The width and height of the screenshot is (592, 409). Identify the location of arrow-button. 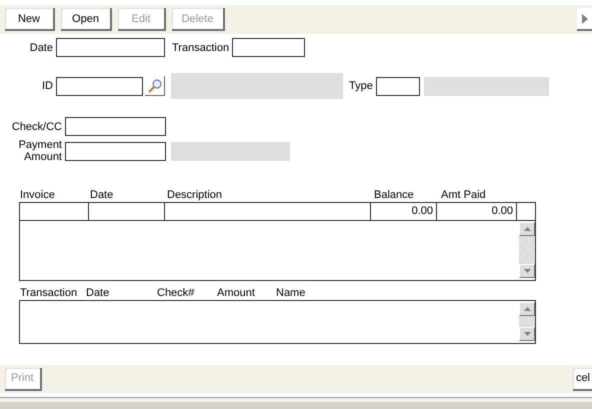
(584, 19).